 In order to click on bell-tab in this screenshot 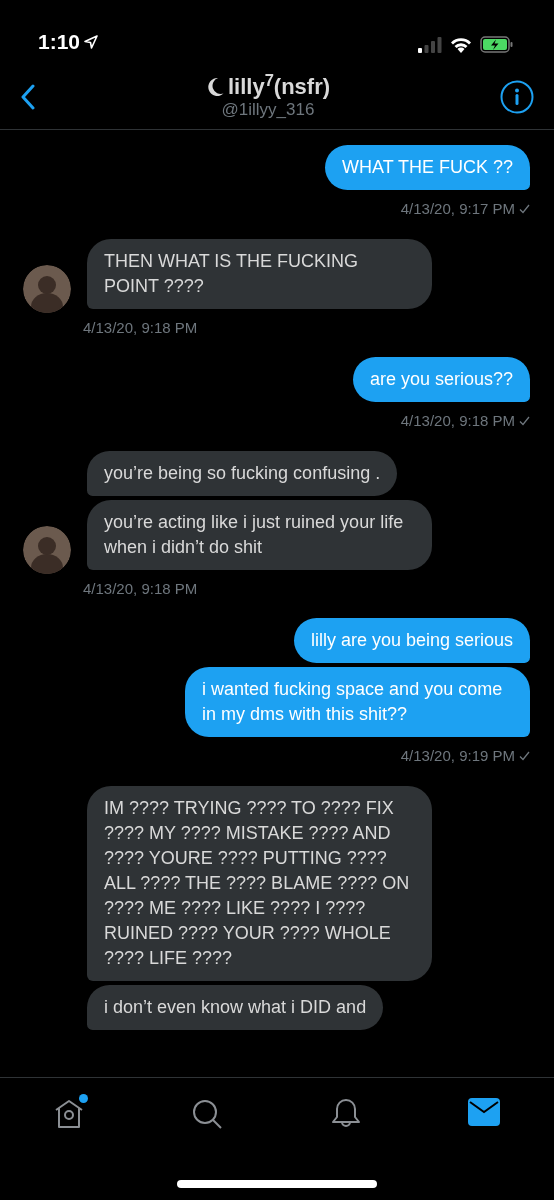, I will do `click(345, 1114)`.